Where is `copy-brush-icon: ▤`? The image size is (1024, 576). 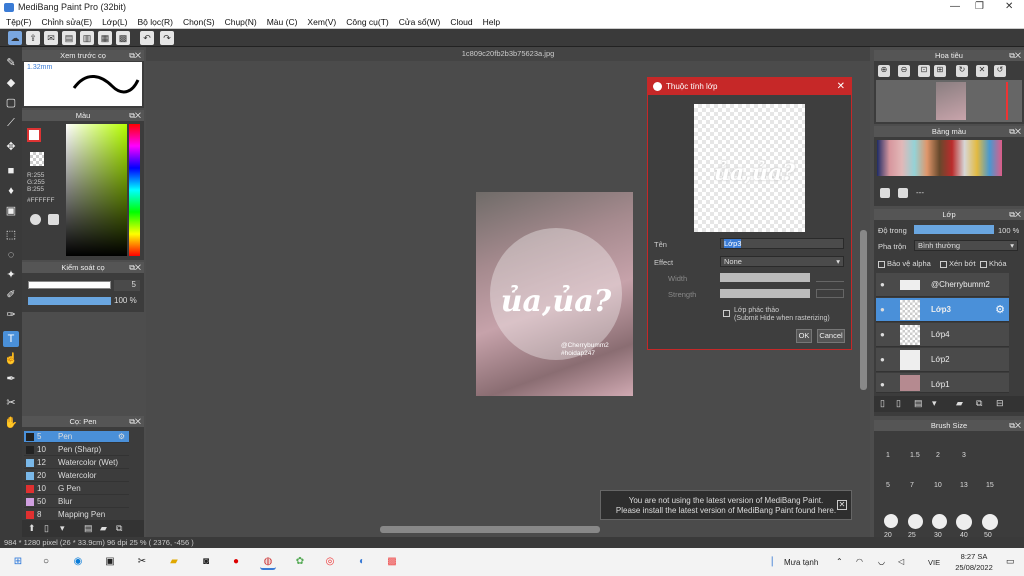
copy-brush-icon: ▤ is located at coordinates (88, 528).